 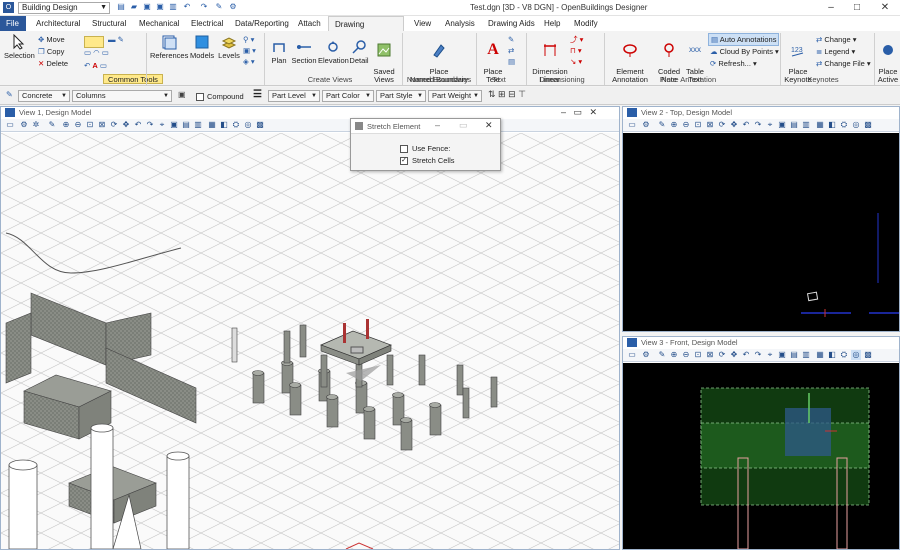 What do you see at coordinates (384, 59) in the screenshot?
I see `saved-views-button: Saved Views` at bounding box center [384, 59].